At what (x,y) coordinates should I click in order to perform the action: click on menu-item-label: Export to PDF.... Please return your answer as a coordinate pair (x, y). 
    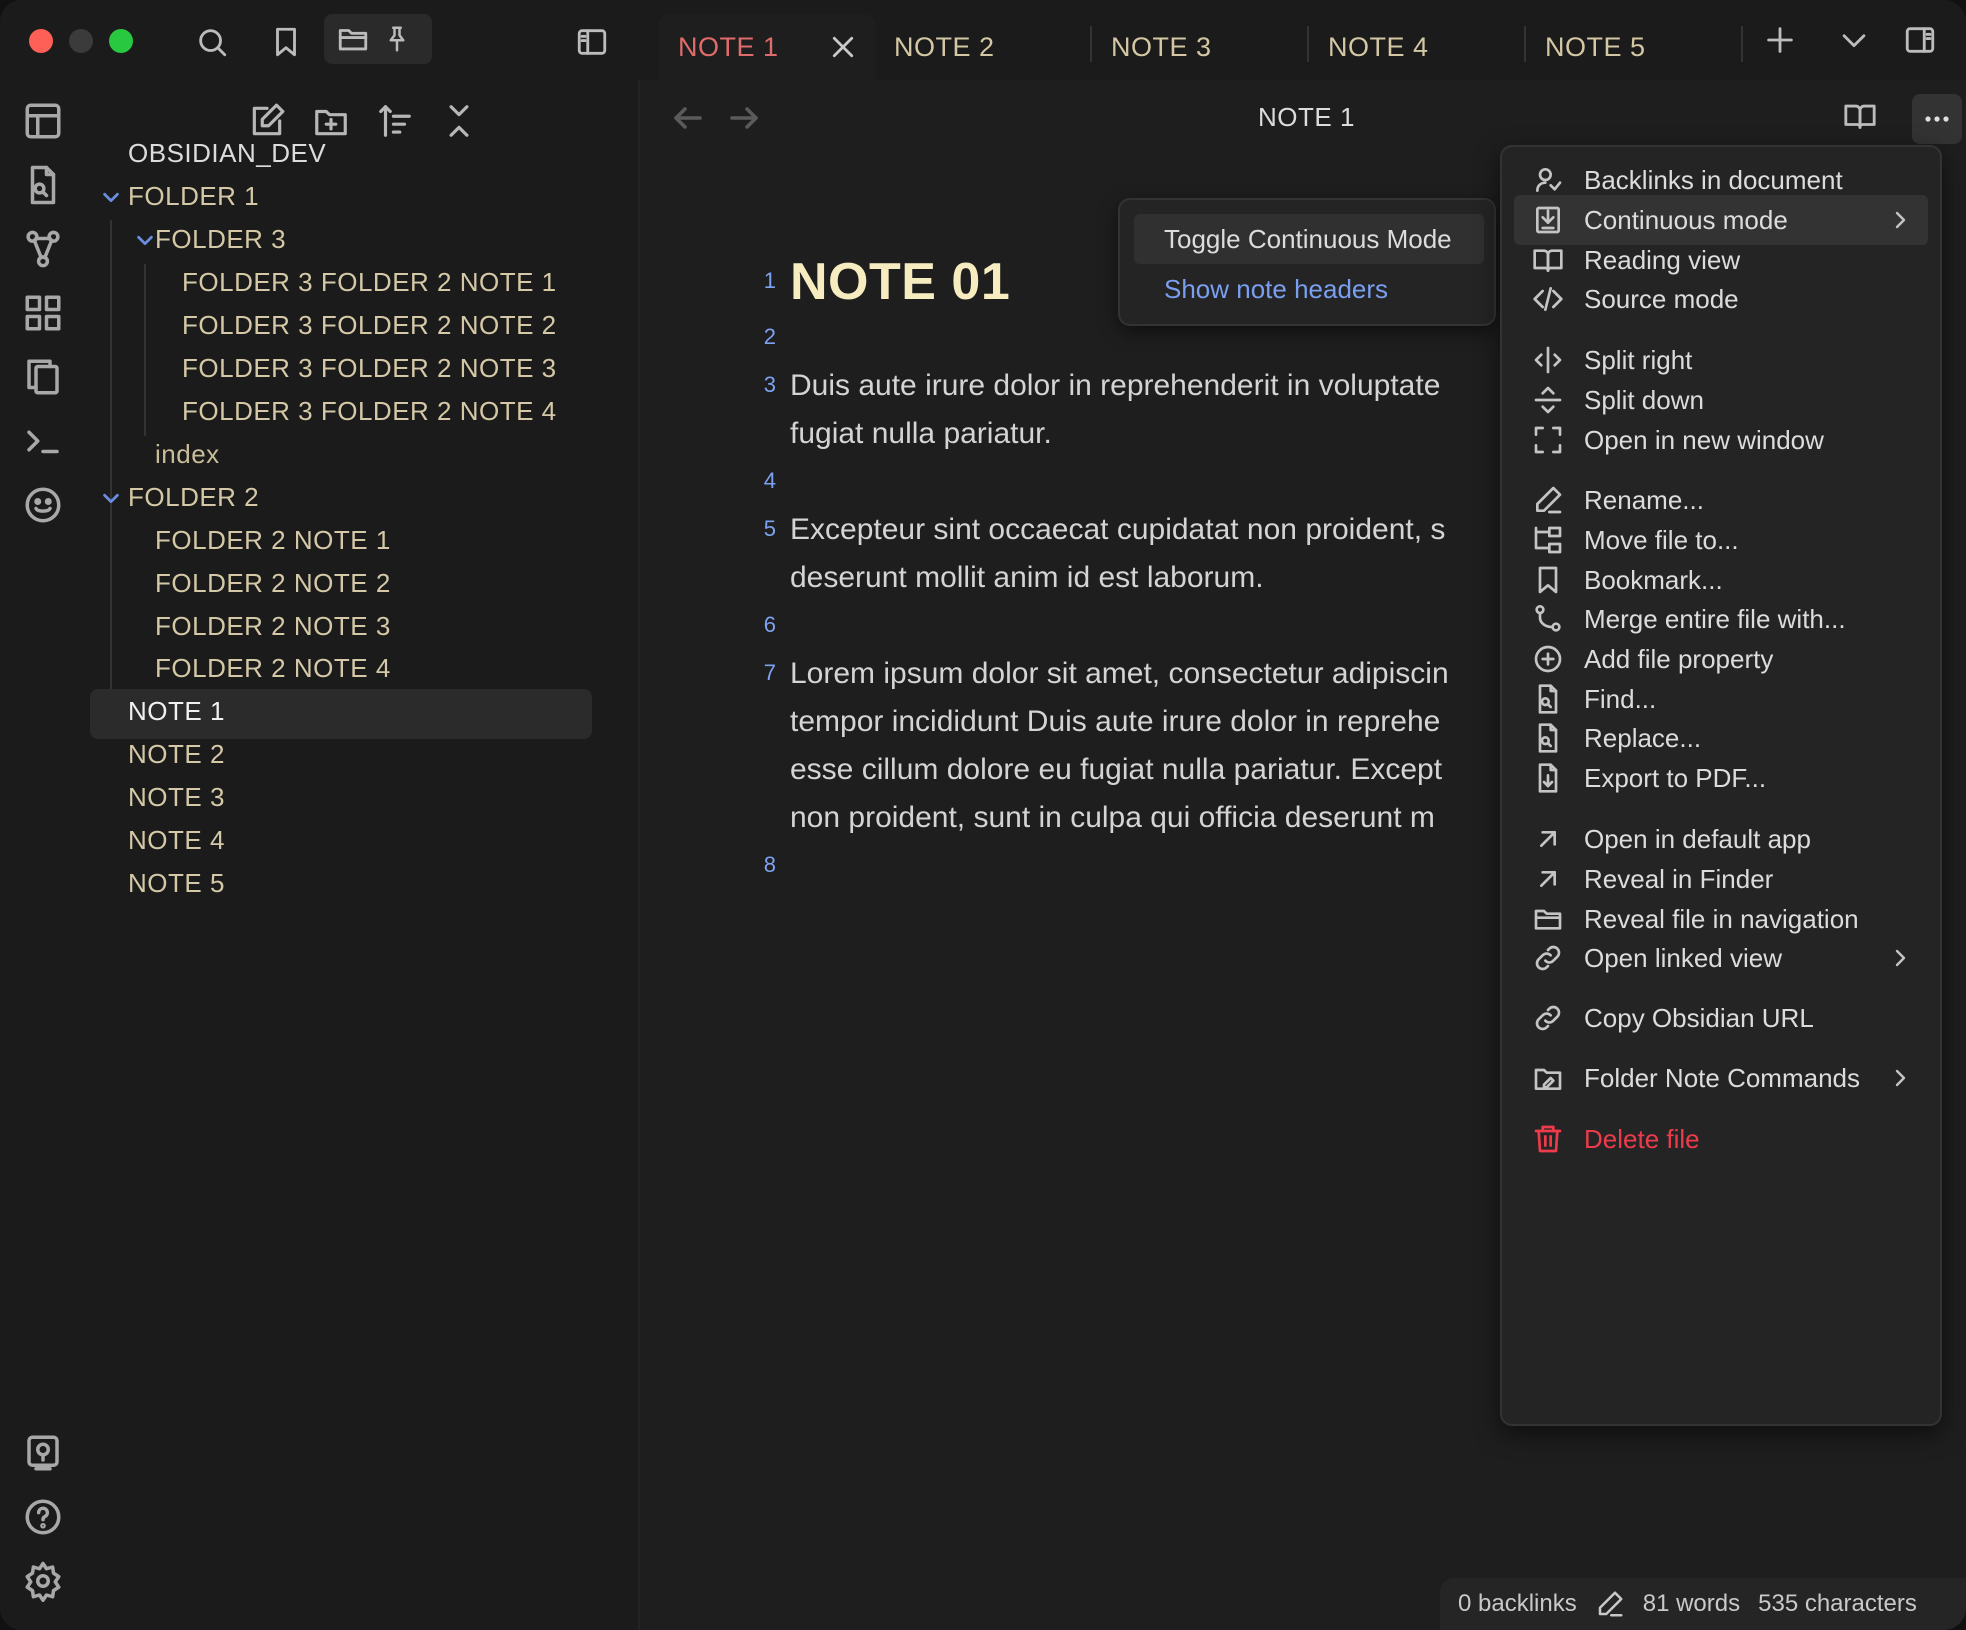
    Looking at the image, I should click on (1675, 777).